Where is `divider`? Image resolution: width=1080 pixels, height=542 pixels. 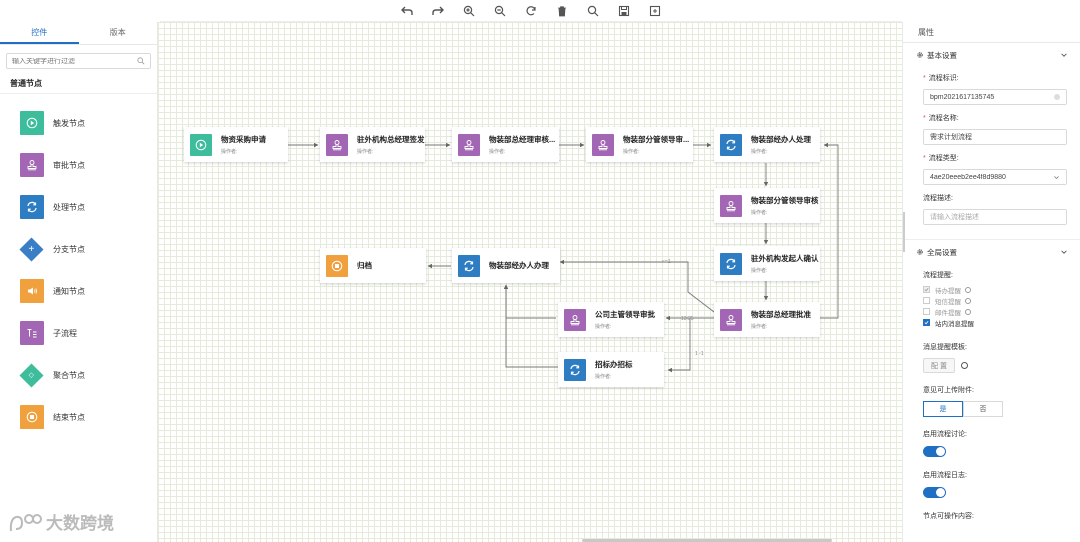 divider is located at coordinates (78, 93).